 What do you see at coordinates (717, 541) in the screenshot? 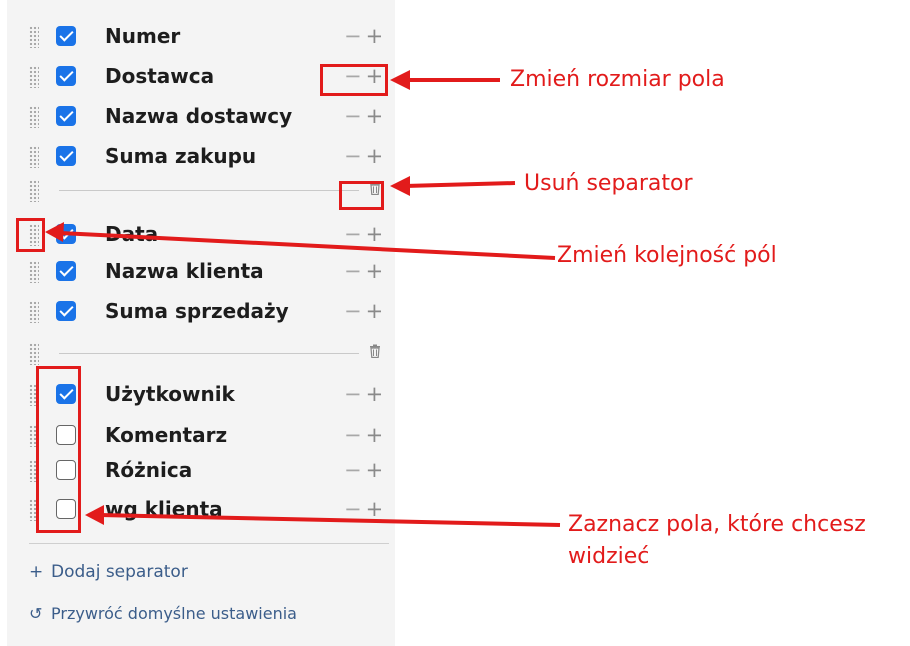
I see `annotation-select-fields: Zaznacz pola, które chcesz widzieć` at bounding box center [717, 541].